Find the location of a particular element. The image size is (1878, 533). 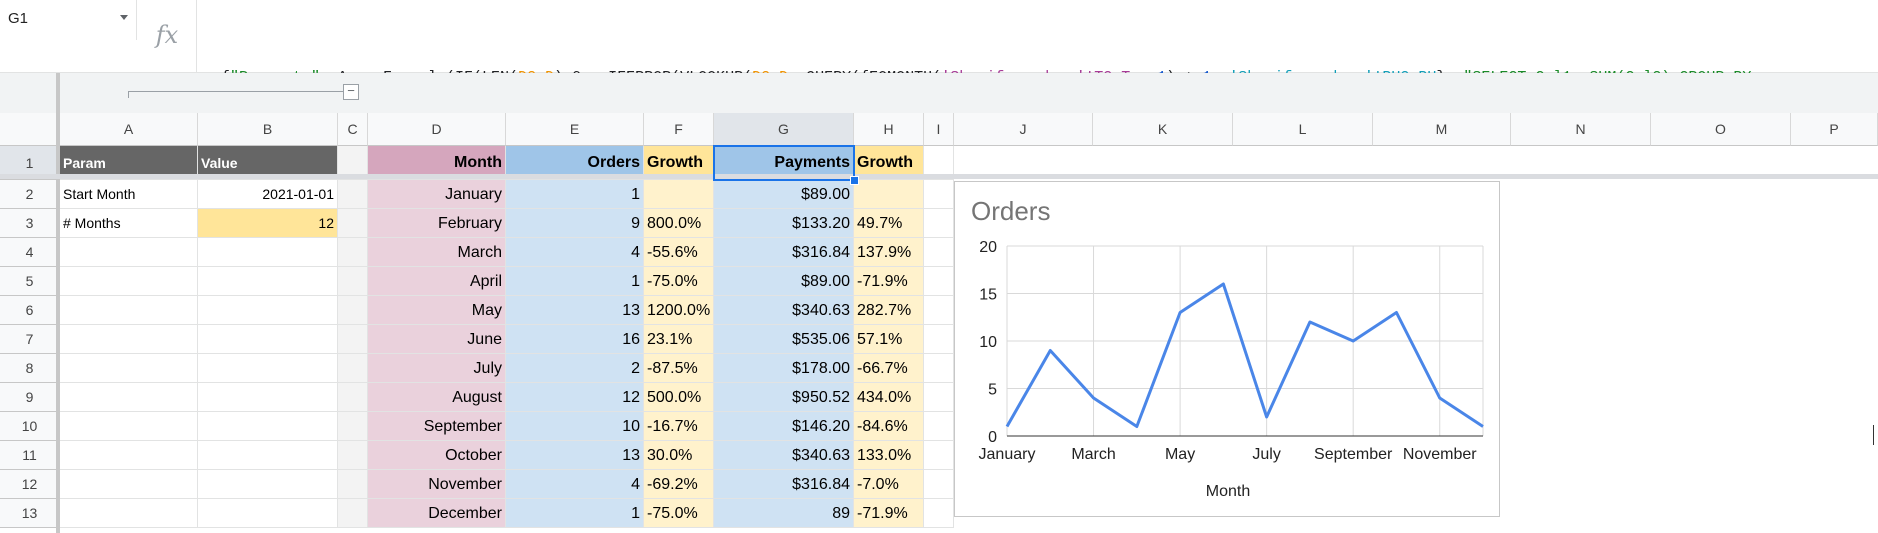

cell-i11 is located at coordinates (939, 455).